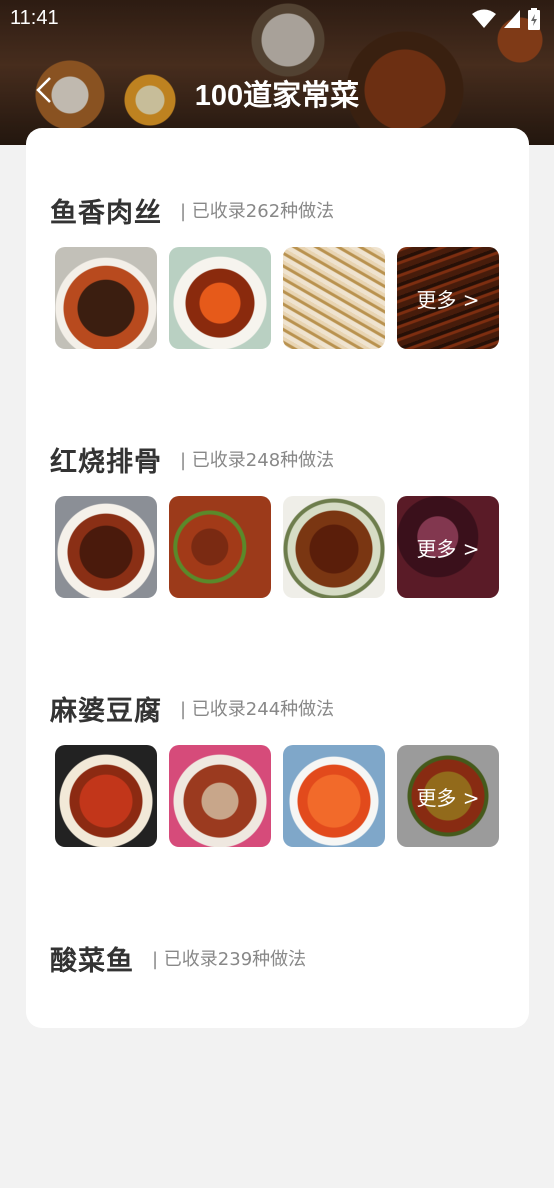  I want to click on recipe-count: | 已收录239种做法, so click(229, 959).